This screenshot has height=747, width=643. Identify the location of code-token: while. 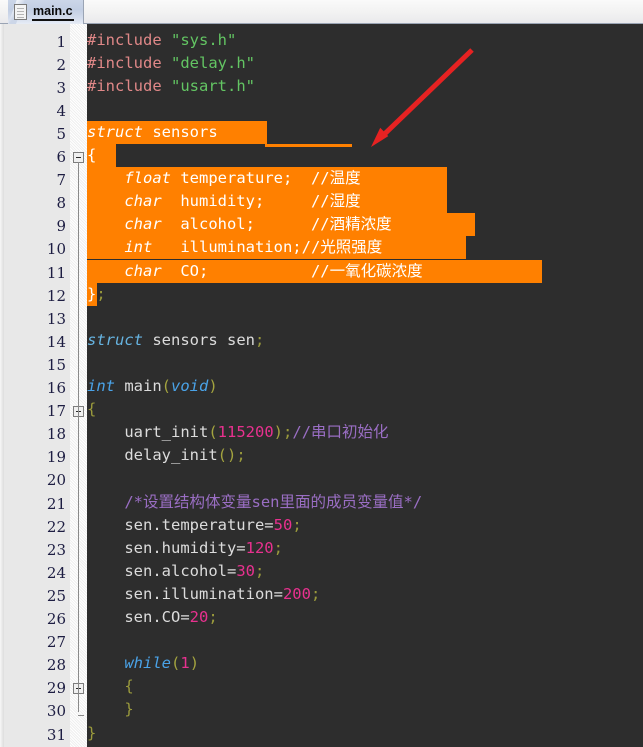
(129, 663).